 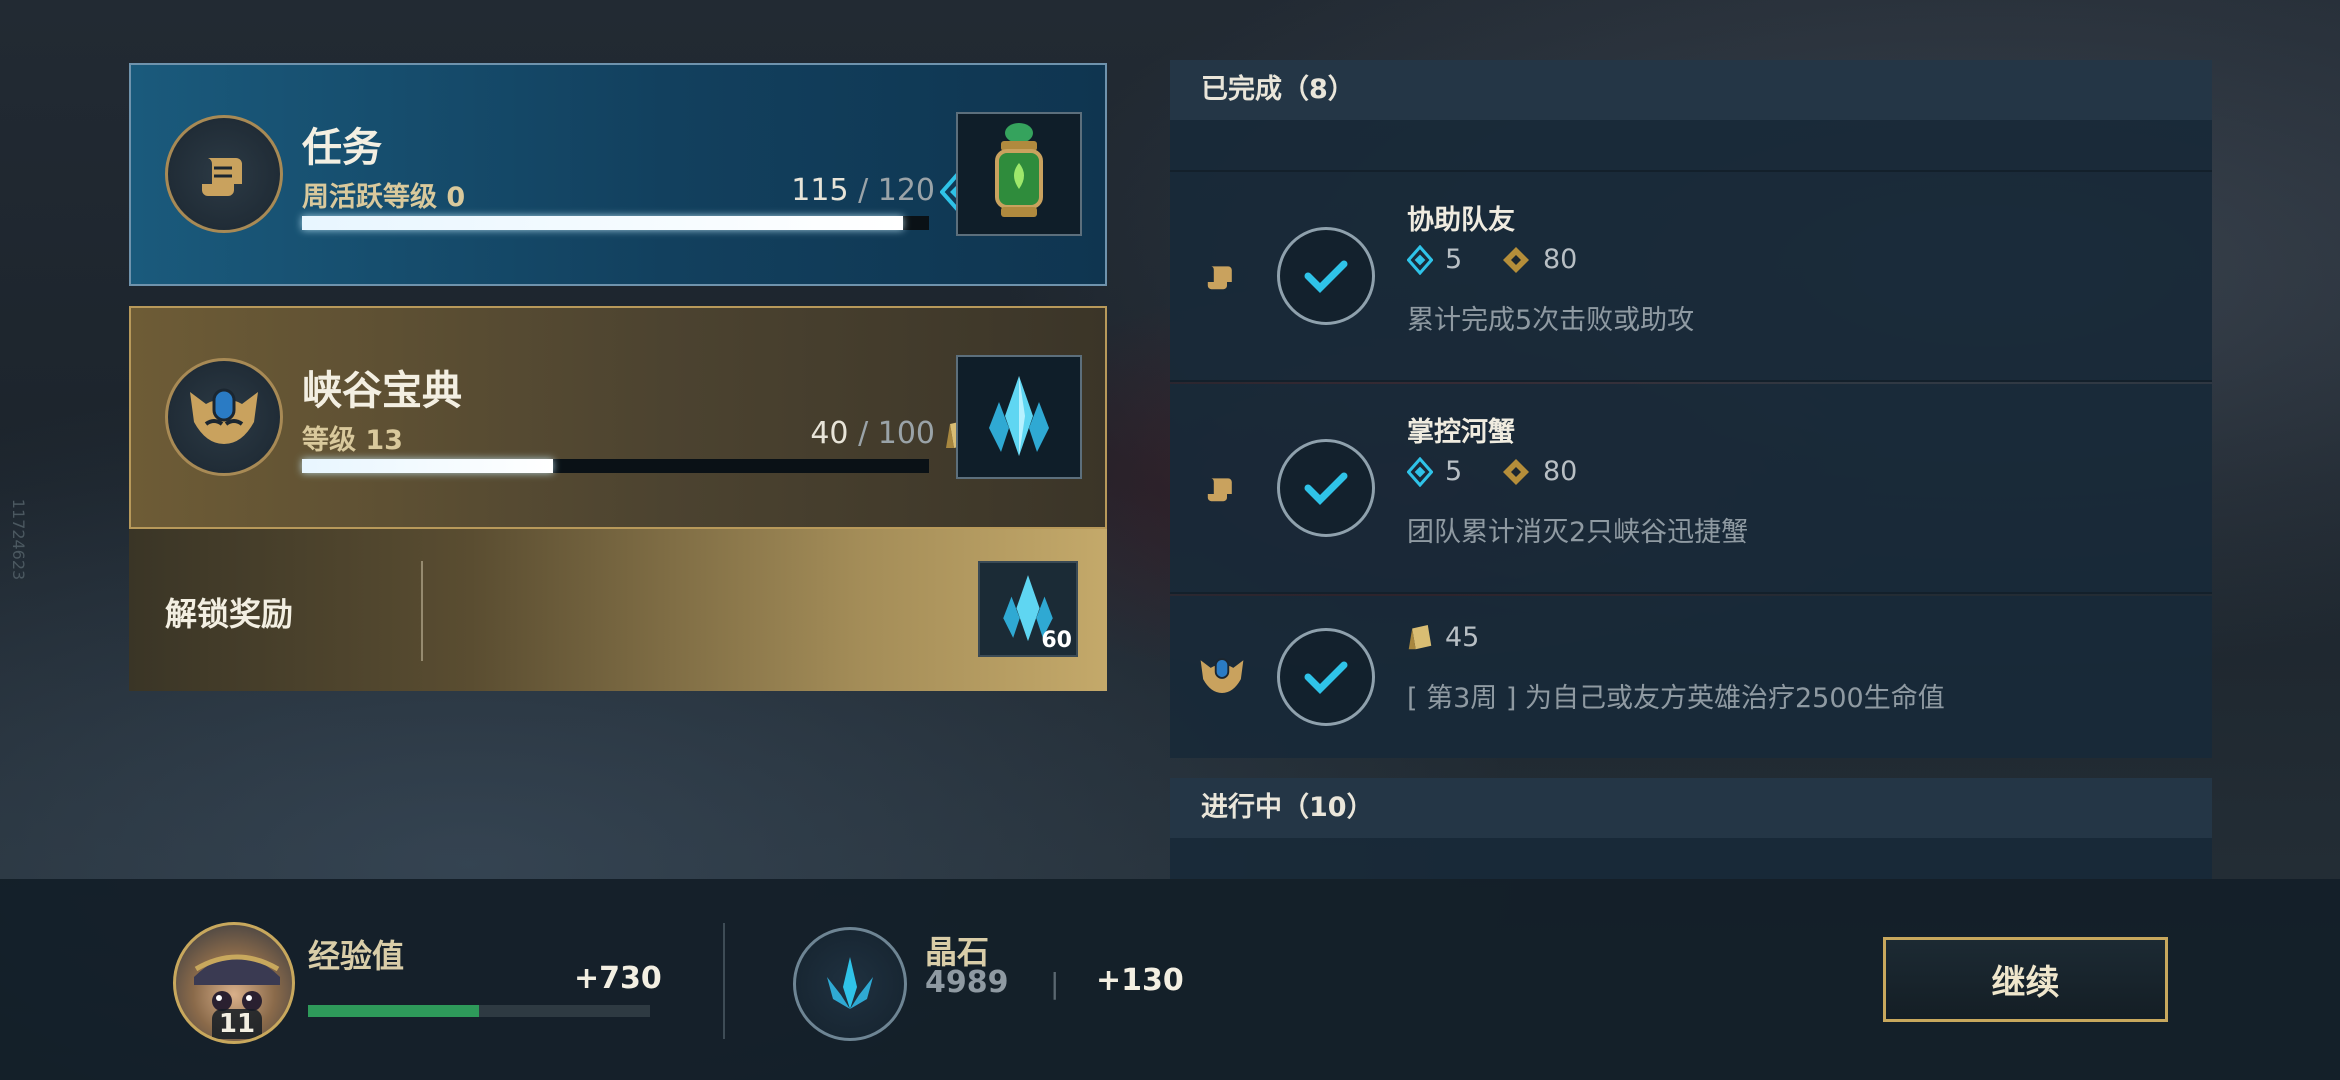 I want to click on quest-progress-text: 115 / 120, so click(x=863, y=190).